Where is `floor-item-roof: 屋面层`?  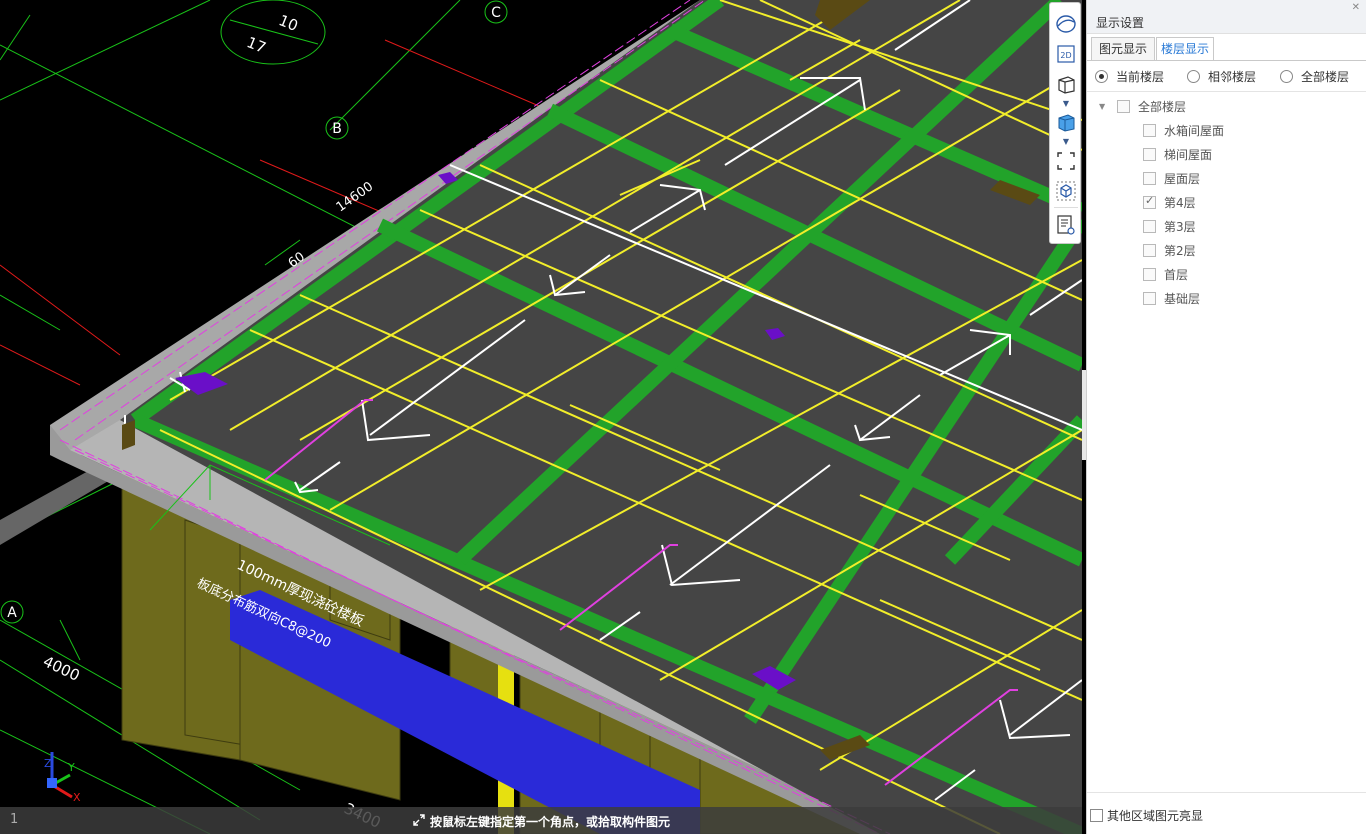 floor-item-roof: 屋面层 is located at coordinates (1171, 178).